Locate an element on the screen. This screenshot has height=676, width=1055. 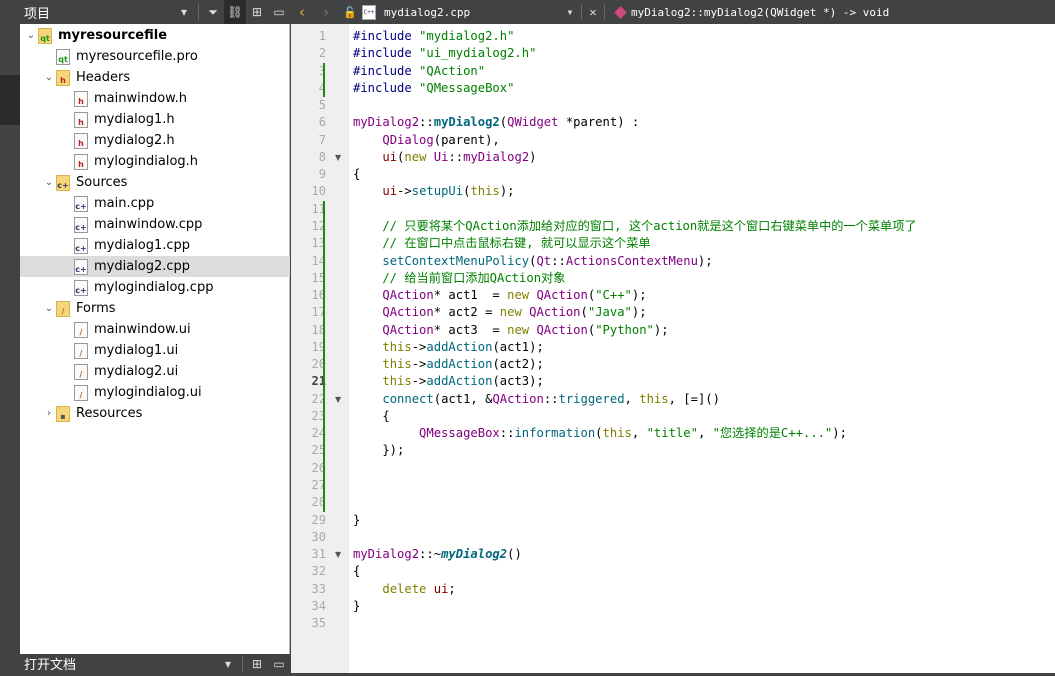
cpp-file-icon: C++ is located at coordinates (369, 12).